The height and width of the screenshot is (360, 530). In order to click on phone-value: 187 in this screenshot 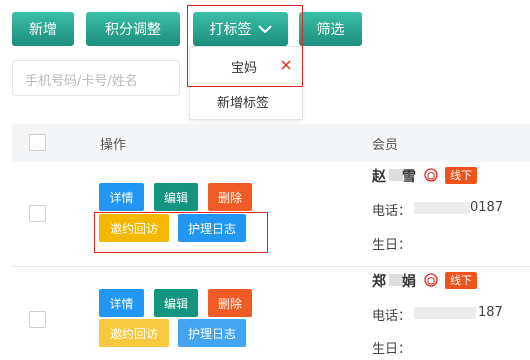, I will do `click(490, 312)`.